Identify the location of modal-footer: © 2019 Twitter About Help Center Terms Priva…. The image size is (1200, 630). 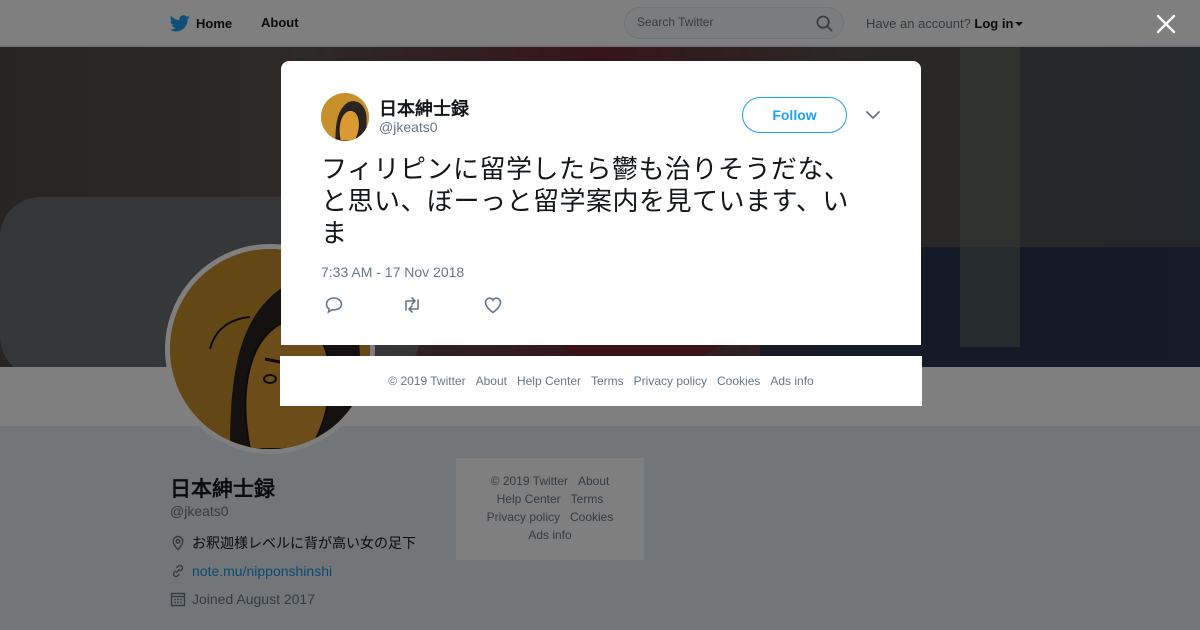
(601, 381).